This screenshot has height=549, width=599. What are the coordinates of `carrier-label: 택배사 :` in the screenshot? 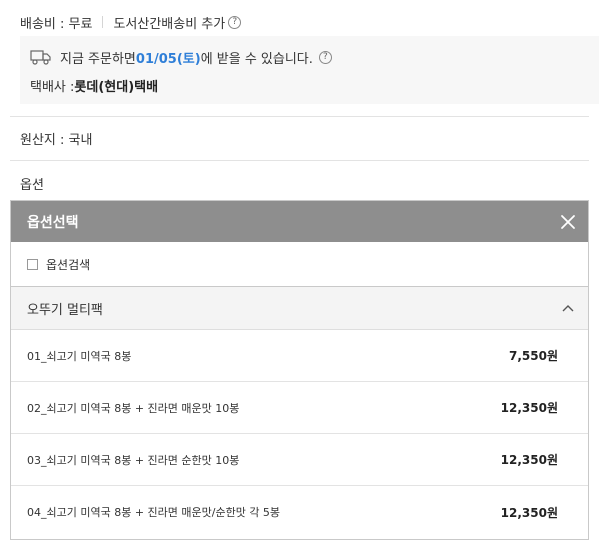 It's located at (52, 87).